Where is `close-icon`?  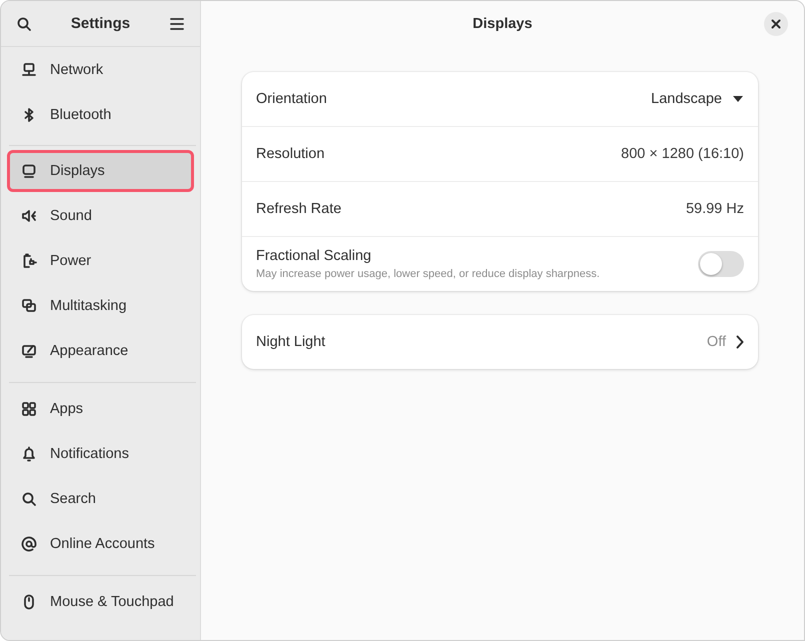 close-icon is located at coordinates (776, 24).